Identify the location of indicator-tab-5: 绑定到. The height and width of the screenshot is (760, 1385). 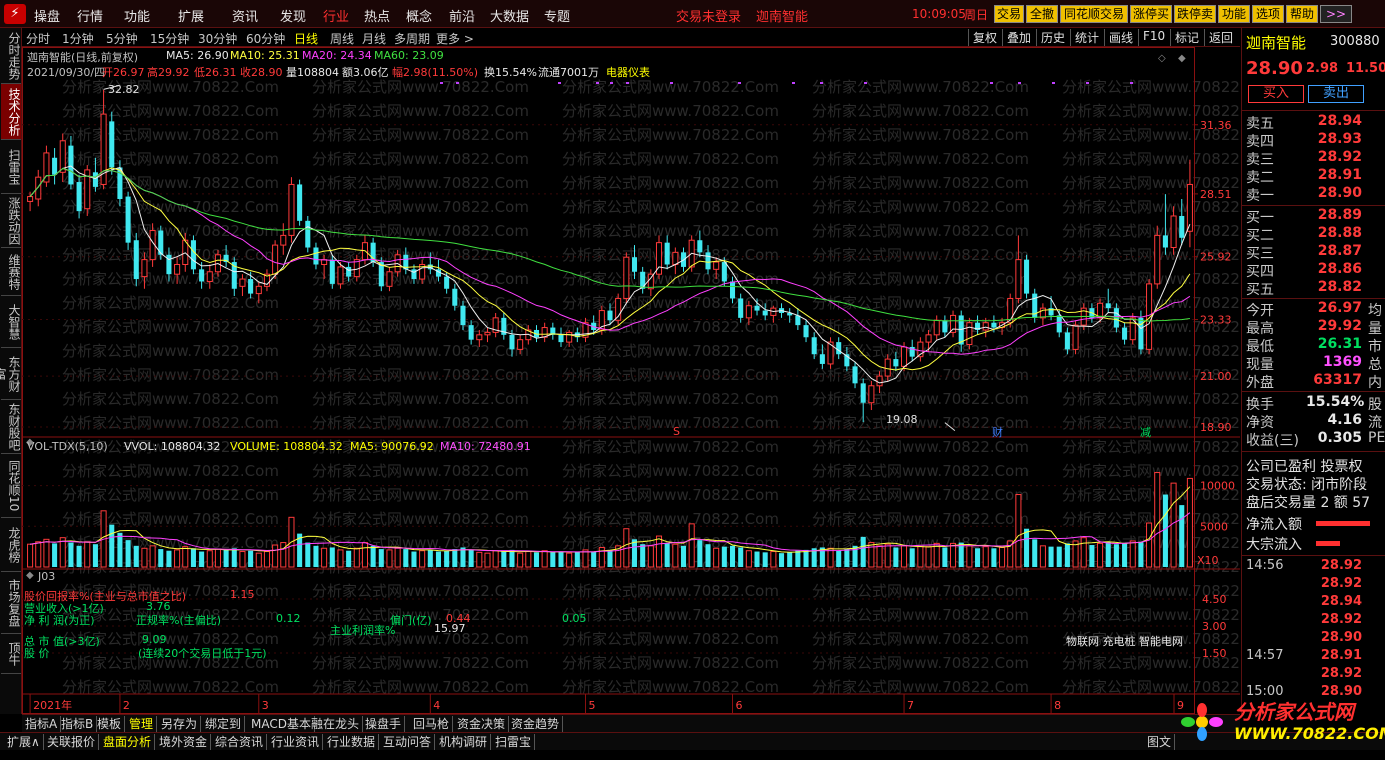
(224, 724).